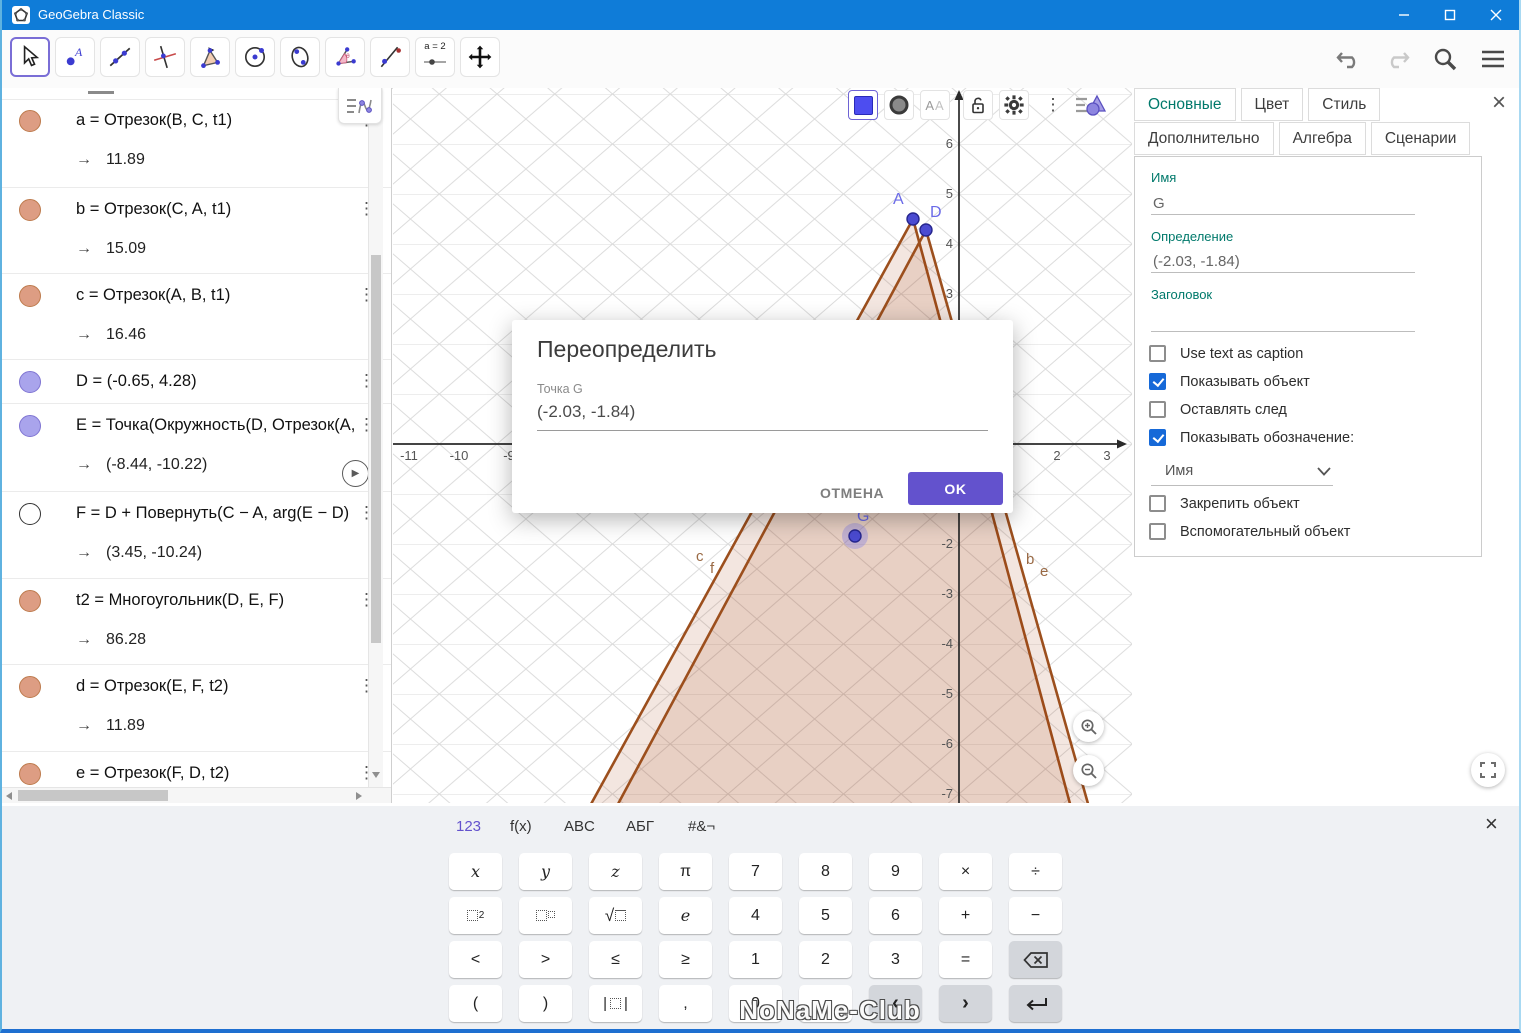  Describe the element at coordinates (196, 317) in the screenshot. I see `algebra-row-c: c = Отрезок(A, B, t1) ⋮ → 16.46` at that location.